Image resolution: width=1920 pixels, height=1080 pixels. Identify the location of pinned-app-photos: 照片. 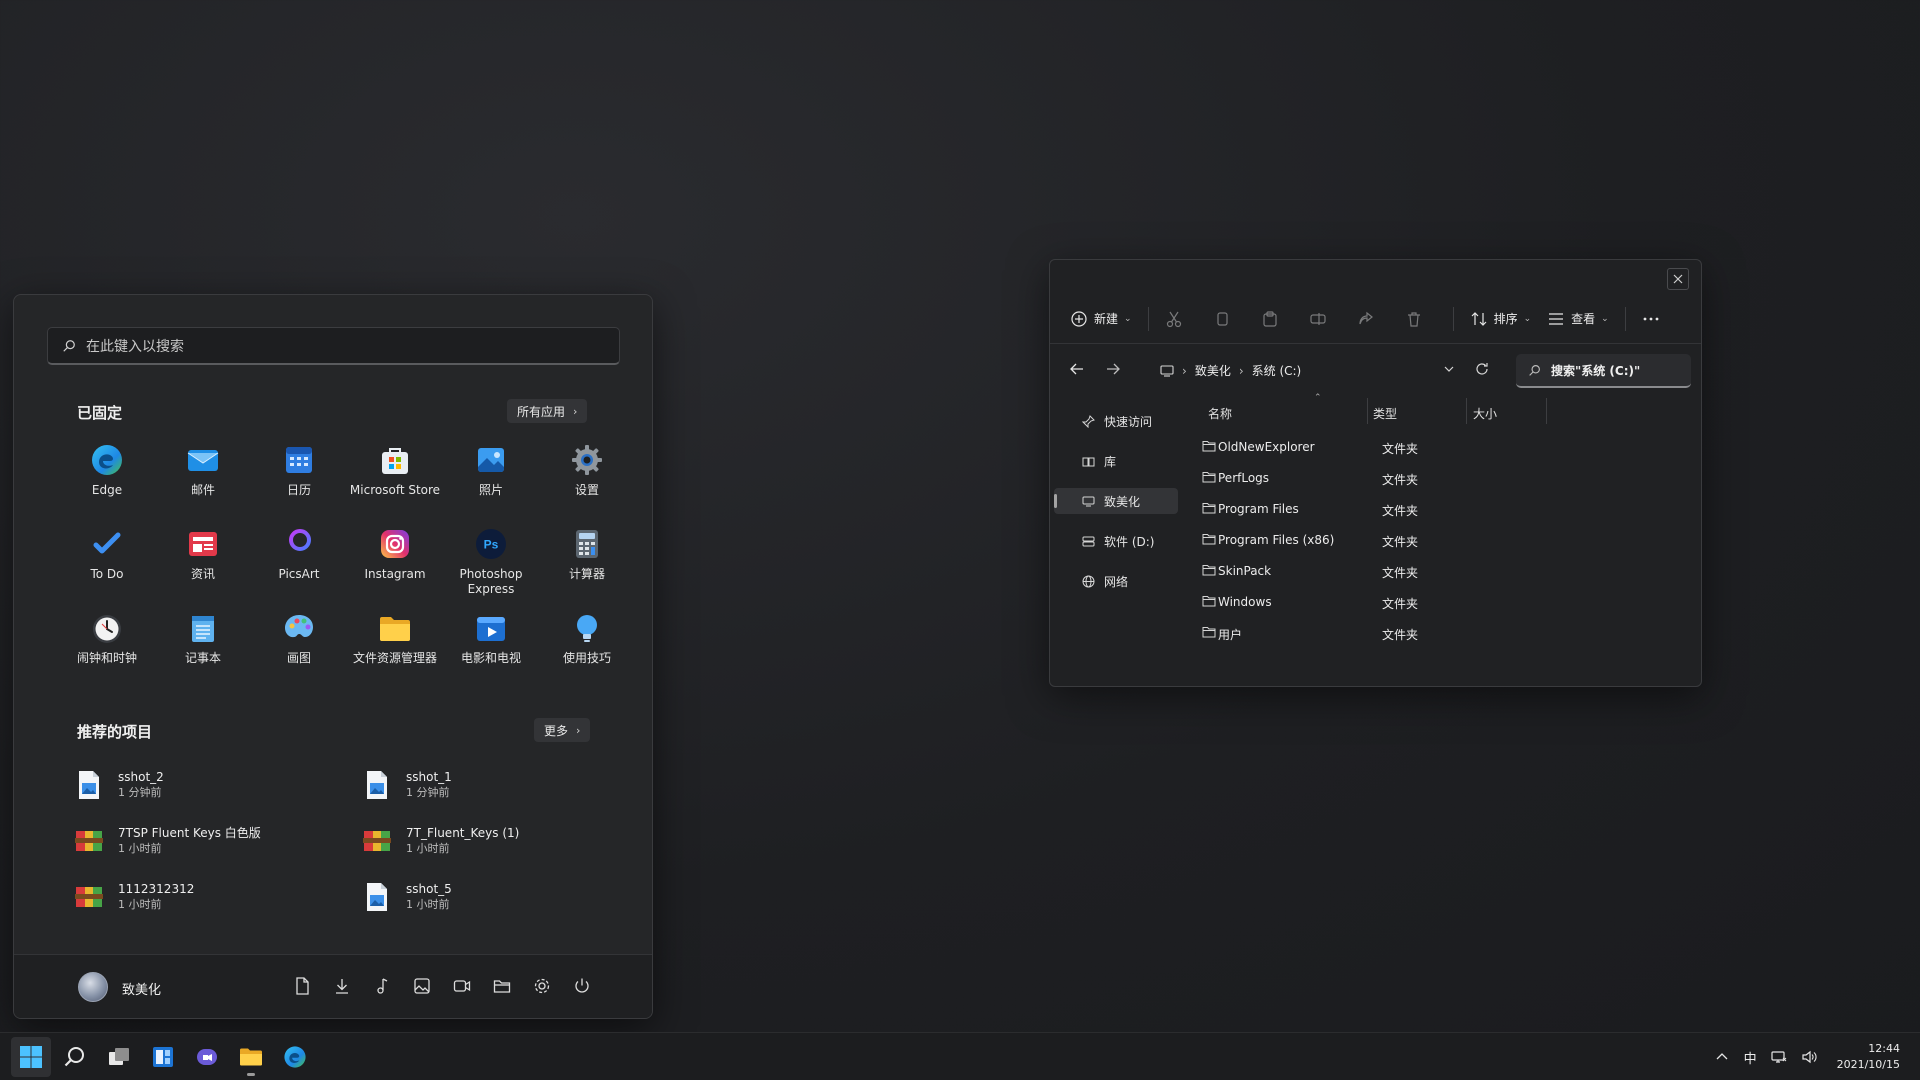
(491, 485).